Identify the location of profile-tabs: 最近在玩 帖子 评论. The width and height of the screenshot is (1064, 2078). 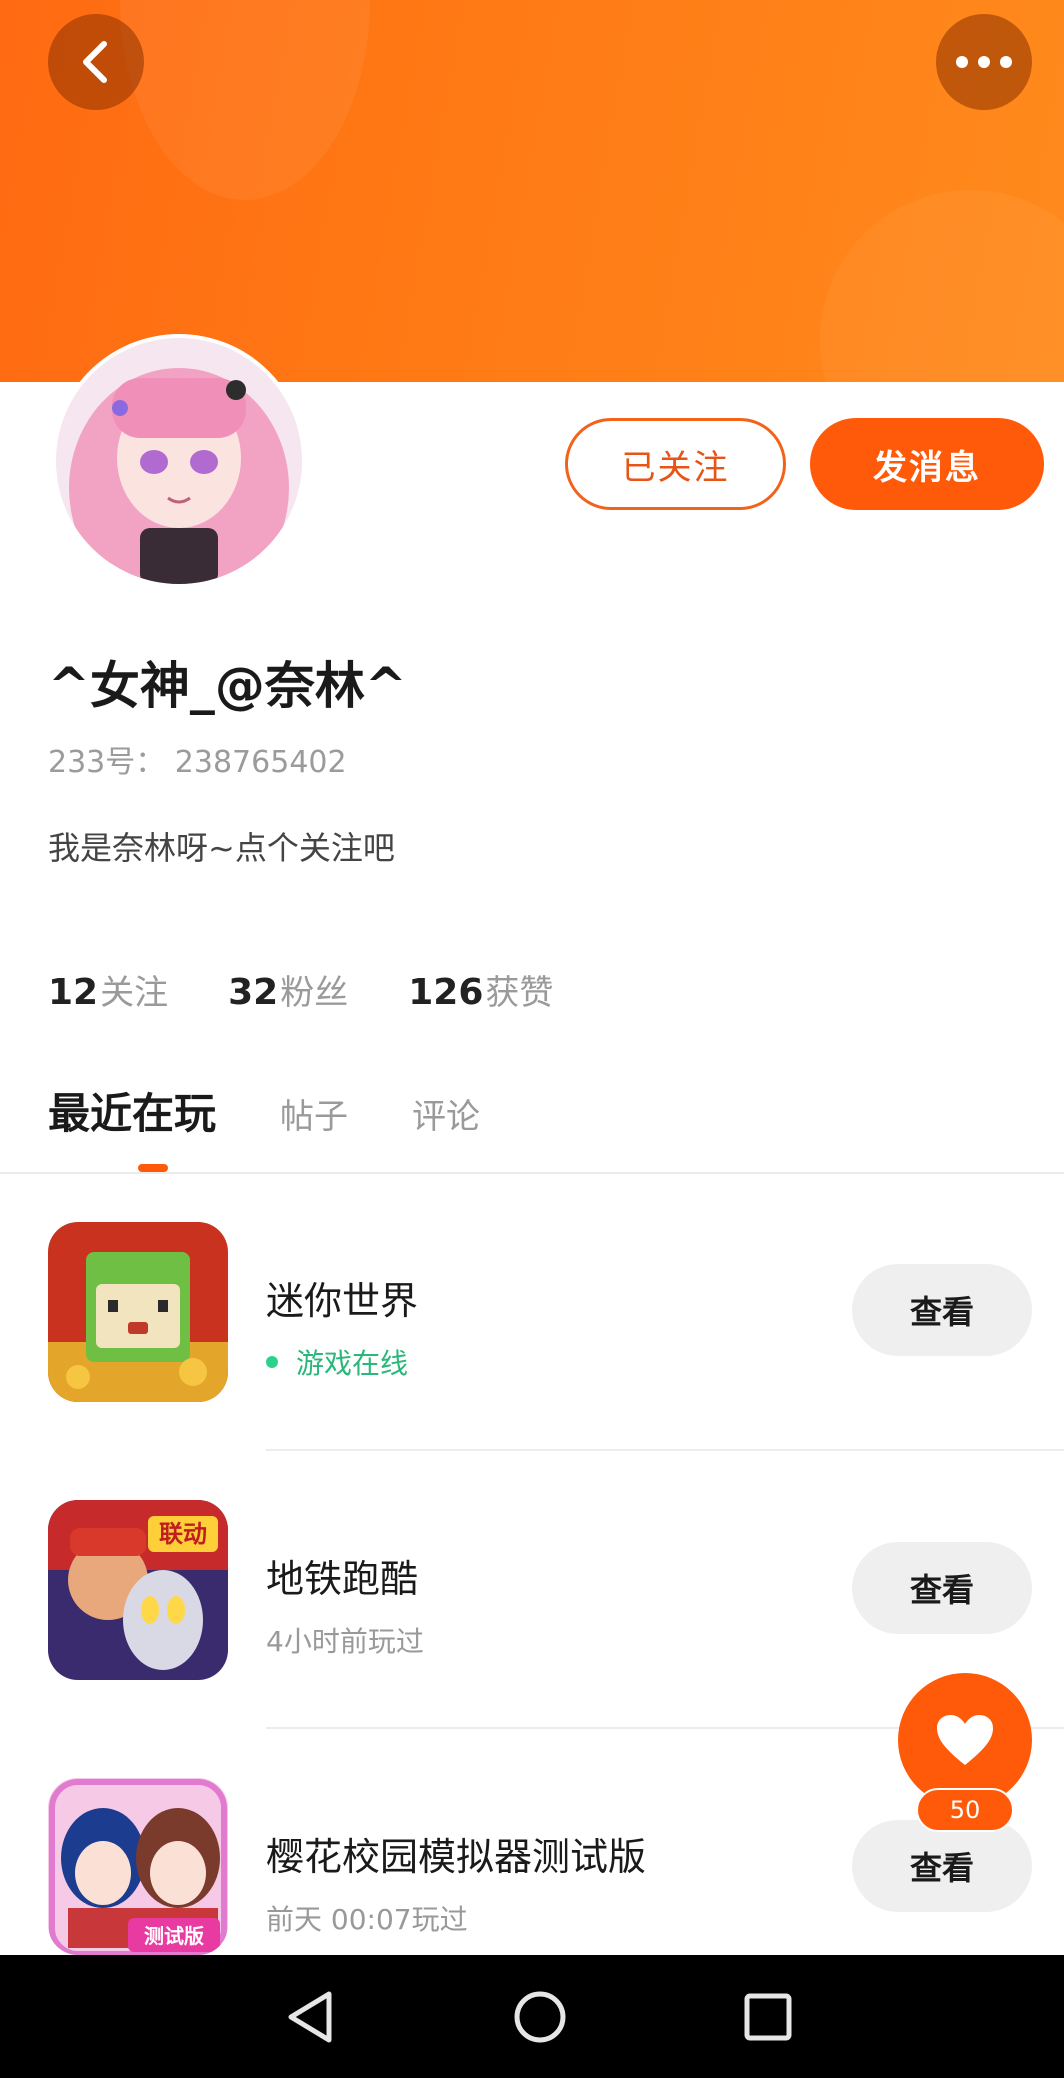
(264, 1110).